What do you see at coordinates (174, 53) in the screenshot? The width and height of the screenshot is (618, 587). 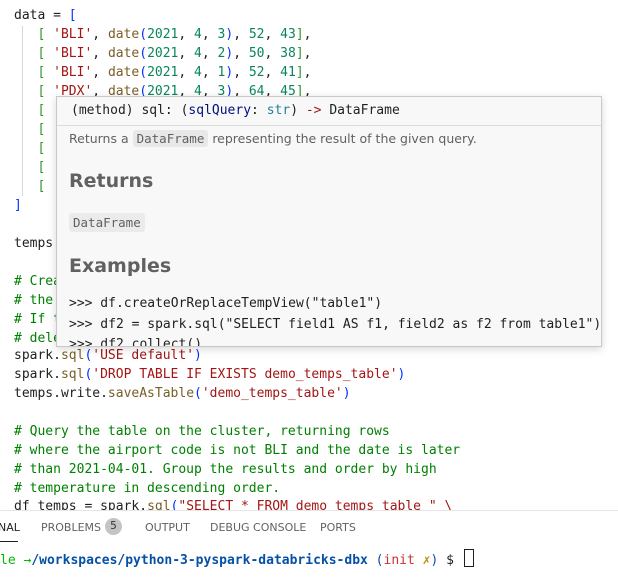 I see `code-line: [ 'BLI', date(2021, 4, 2), 50, 38],` at bounding box center [174, 53].